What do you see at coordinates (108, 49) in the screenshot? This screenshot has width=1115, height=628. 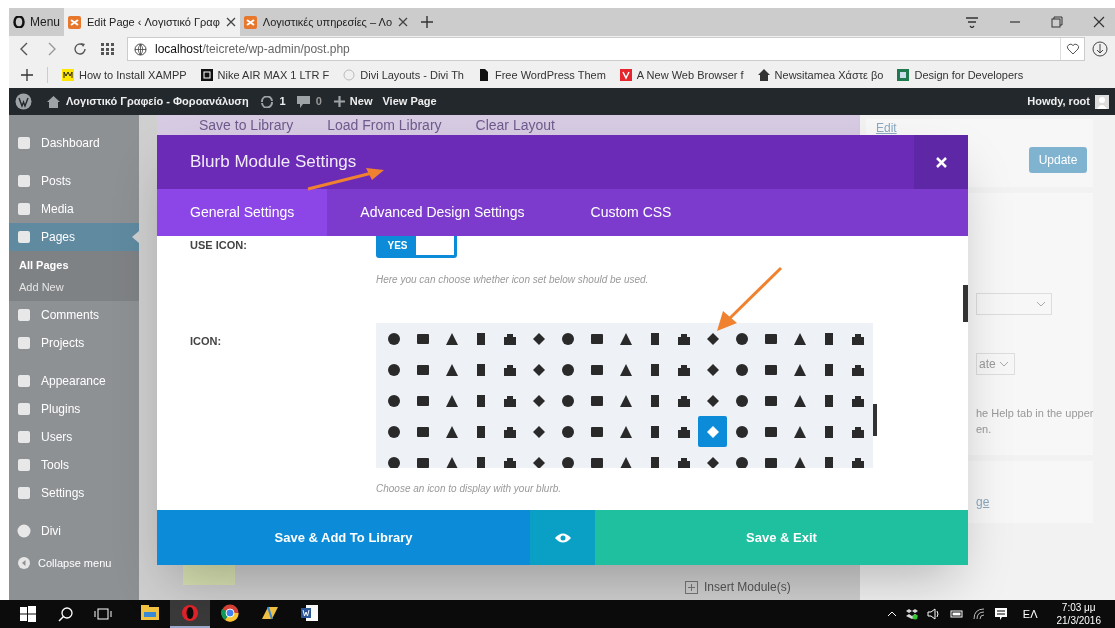 I see `grid-icon` at bounding box center [108, 49].